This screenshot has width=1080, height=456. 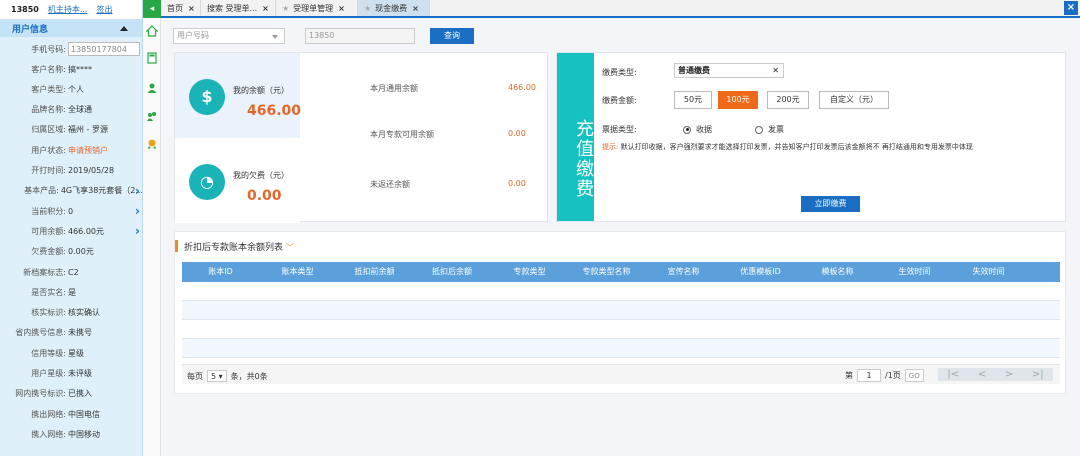 What do you see at coordinates (48, 414) in the screenshot?
I see `info-label: 携出网络:` at bounding box center [48, 414].